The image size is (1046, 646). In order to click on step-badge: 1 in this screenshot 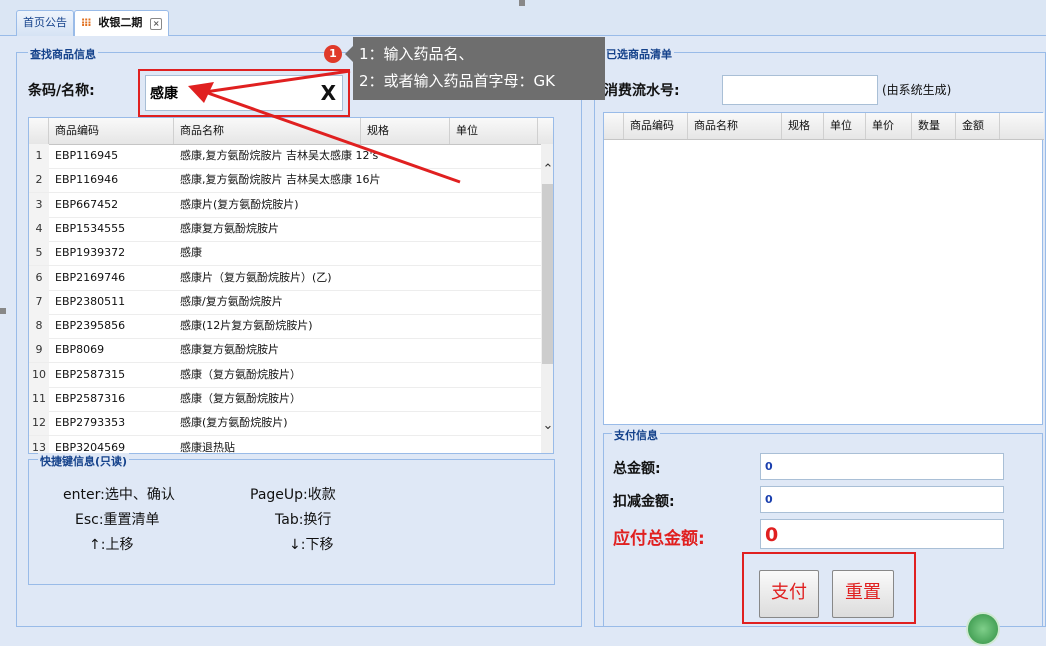, I will do `click(333, 54)`.